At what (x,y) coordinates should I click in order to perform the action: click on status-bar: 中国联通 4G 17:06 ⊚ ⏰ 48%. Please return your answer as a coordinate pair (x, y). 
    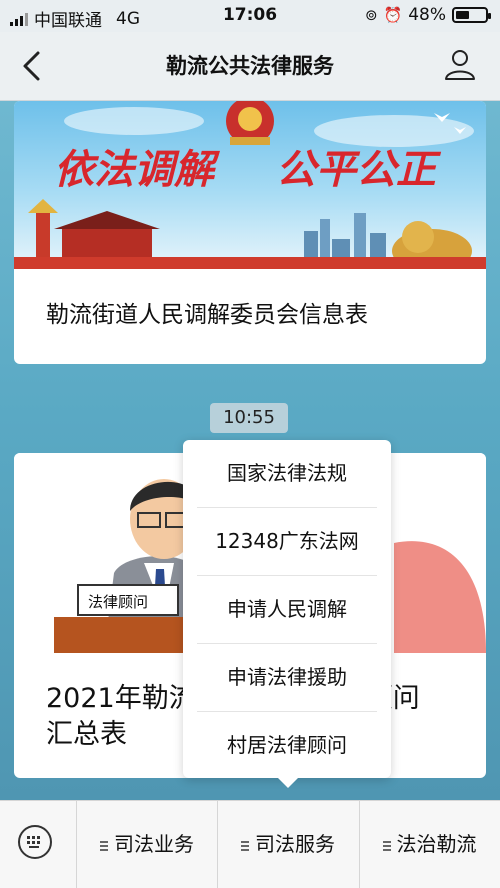
    Looking at the image, I should click on (250, 16).